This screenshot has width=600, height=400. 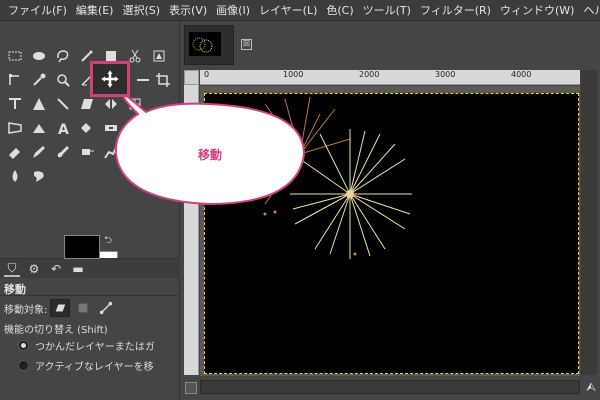 What do you see at coordinates (340, 10) in the screenshot?
I see `menu-colors: 色(C)` at bounding box center [340, 10].